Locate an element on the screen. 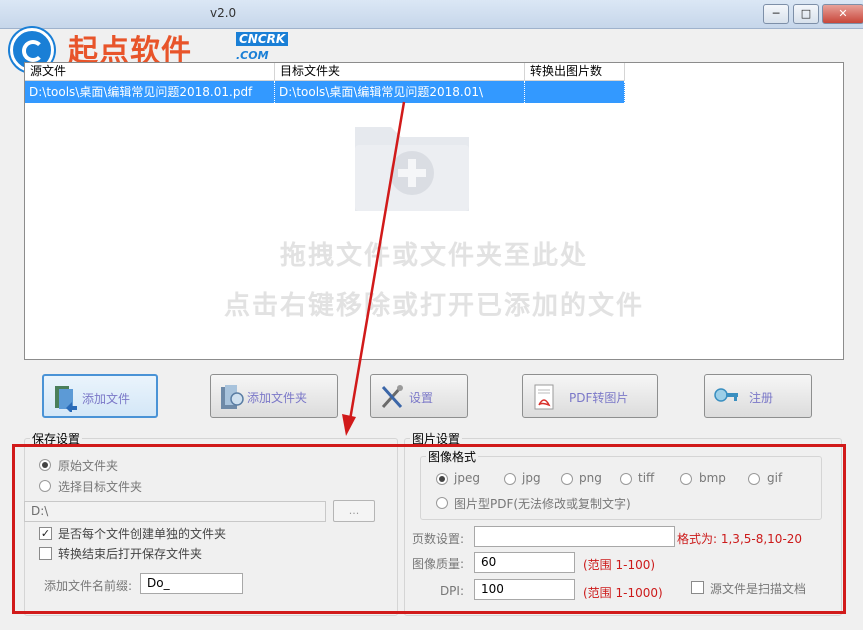  open-folder-checkbox is located at coordinates (45, 553).